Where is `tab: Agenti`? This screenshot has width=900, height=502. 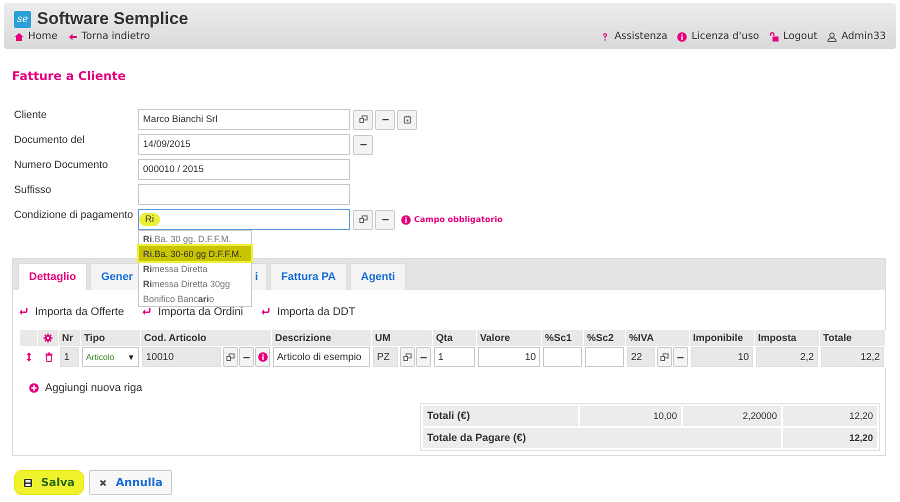
tab: Agenti is located at coordinates (378, 276).